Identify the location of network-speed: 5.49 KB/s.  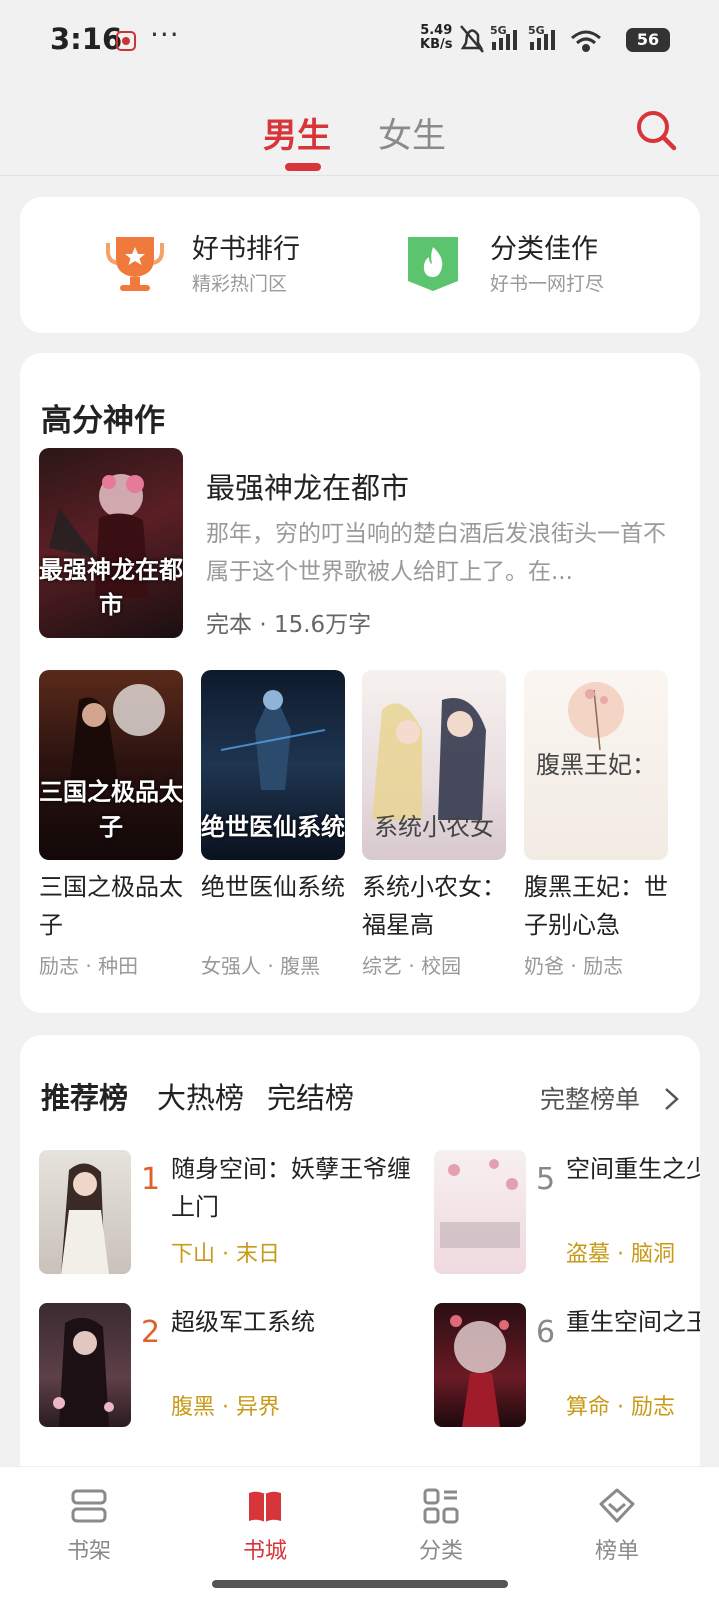
(436, 38).